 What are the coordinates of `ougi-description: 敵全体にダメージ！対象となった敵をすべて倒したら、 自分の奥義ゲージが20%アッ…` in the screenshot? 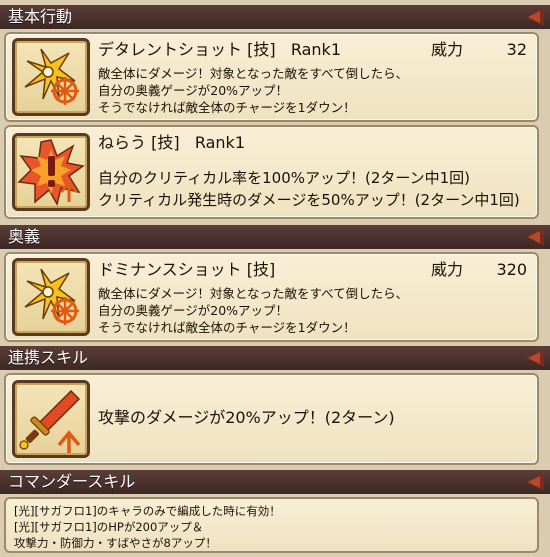 It's located at (253, 310).